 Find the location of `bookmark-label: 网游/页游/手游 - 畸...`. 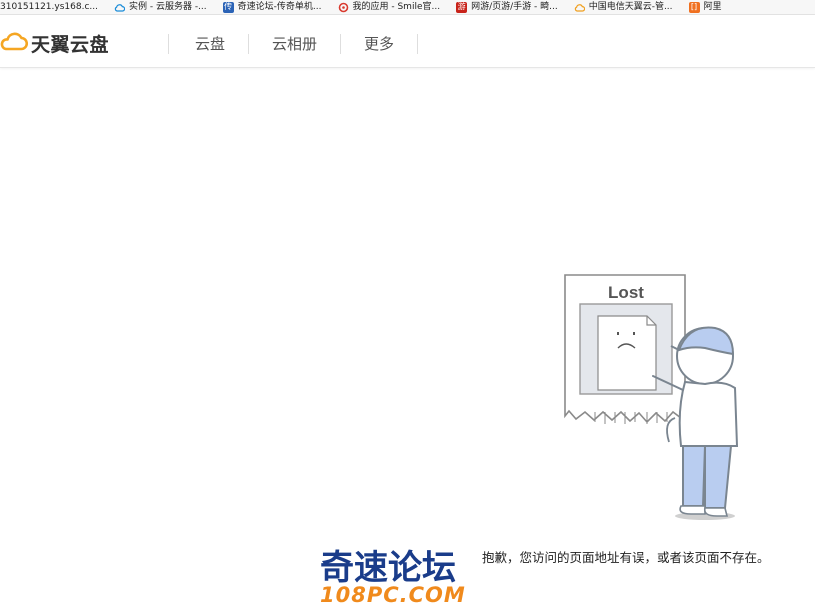

bookmark-label: 网游/页游/手游 - 畸... is located at coordinates (514, 7).